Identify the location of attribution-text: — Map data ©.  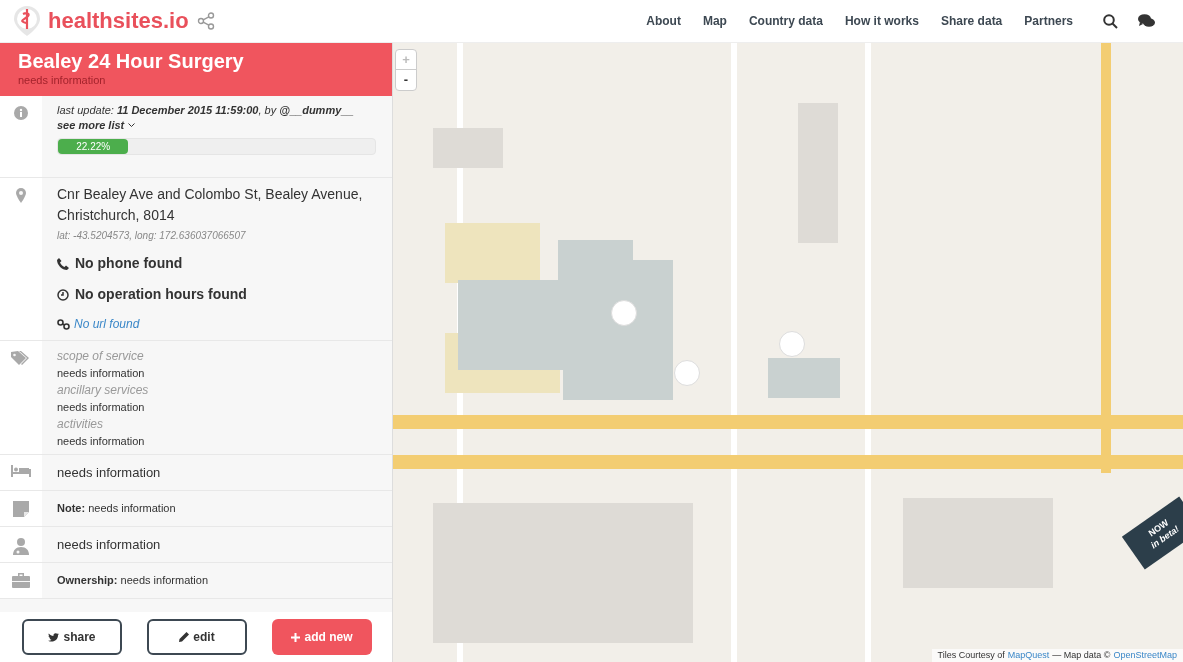
(1081, 655).